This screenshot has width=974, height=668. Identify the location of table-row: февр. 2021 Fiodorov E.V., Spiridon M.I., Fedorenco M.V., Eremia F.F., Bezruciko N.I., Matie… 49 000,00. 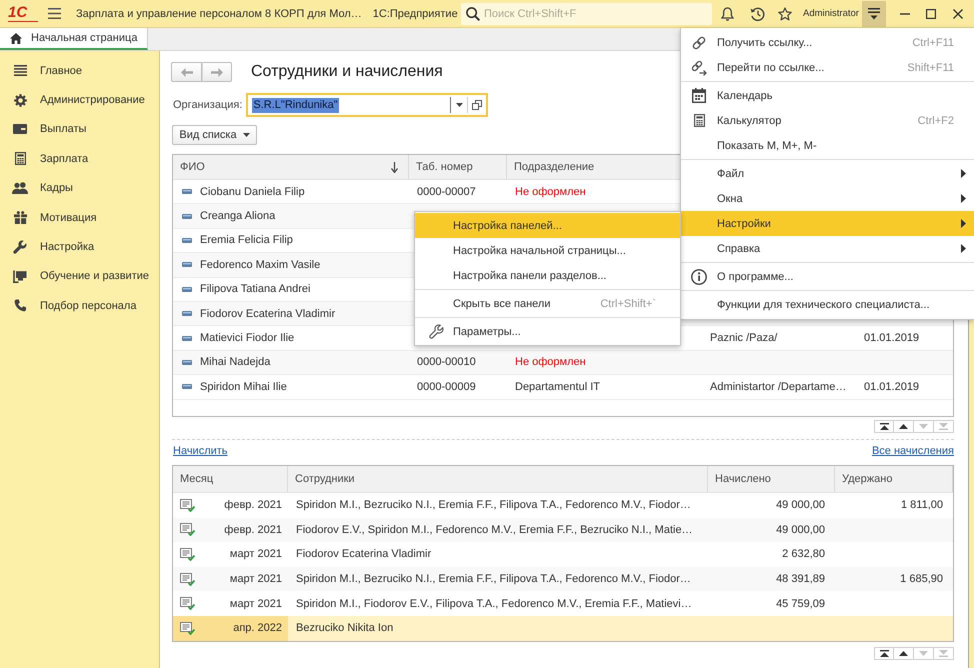
(563, 530).